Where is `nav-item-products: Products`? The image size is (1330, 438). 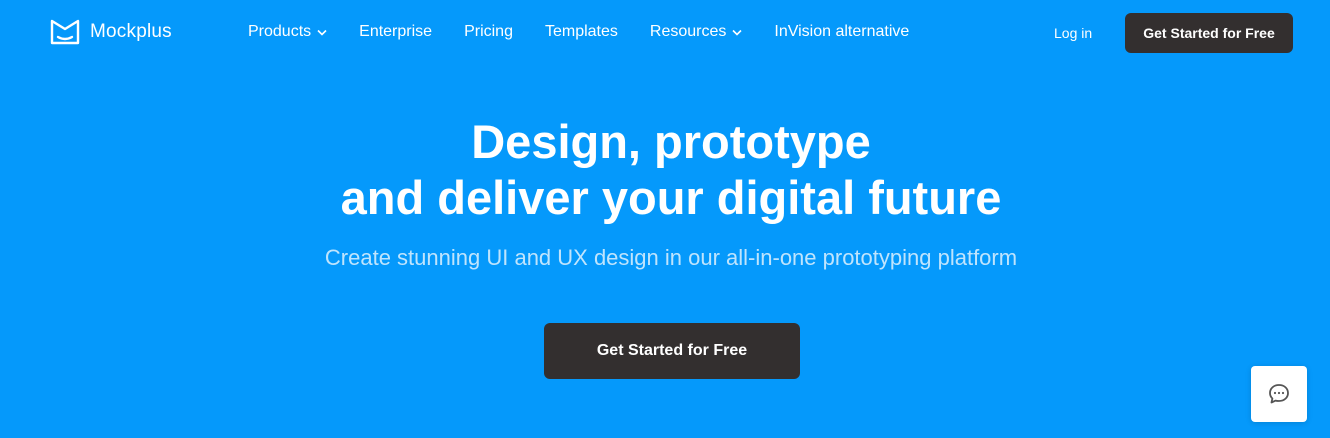 nav-item-products: Products is located at coordinates (287, 32).